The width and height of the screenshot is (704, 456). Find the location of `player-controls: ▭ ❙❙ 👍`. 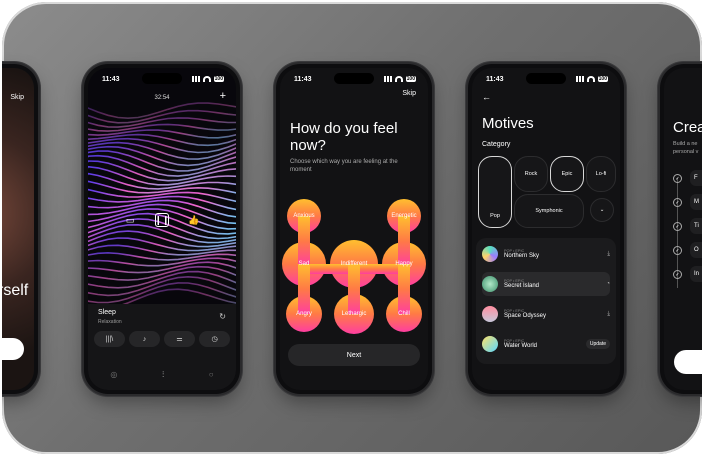

player-controls: ▭ ❙❙ 👍 is located at coordinates (162, 220).